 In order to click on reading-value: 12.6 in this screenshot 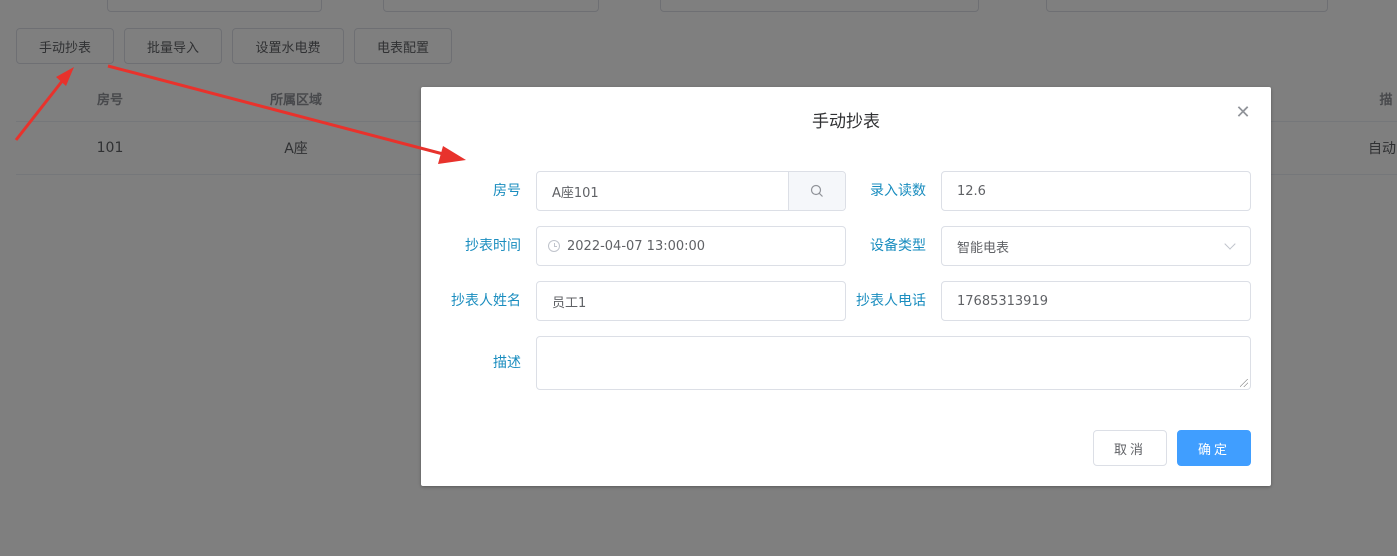, I will do `click(971, 191)`.